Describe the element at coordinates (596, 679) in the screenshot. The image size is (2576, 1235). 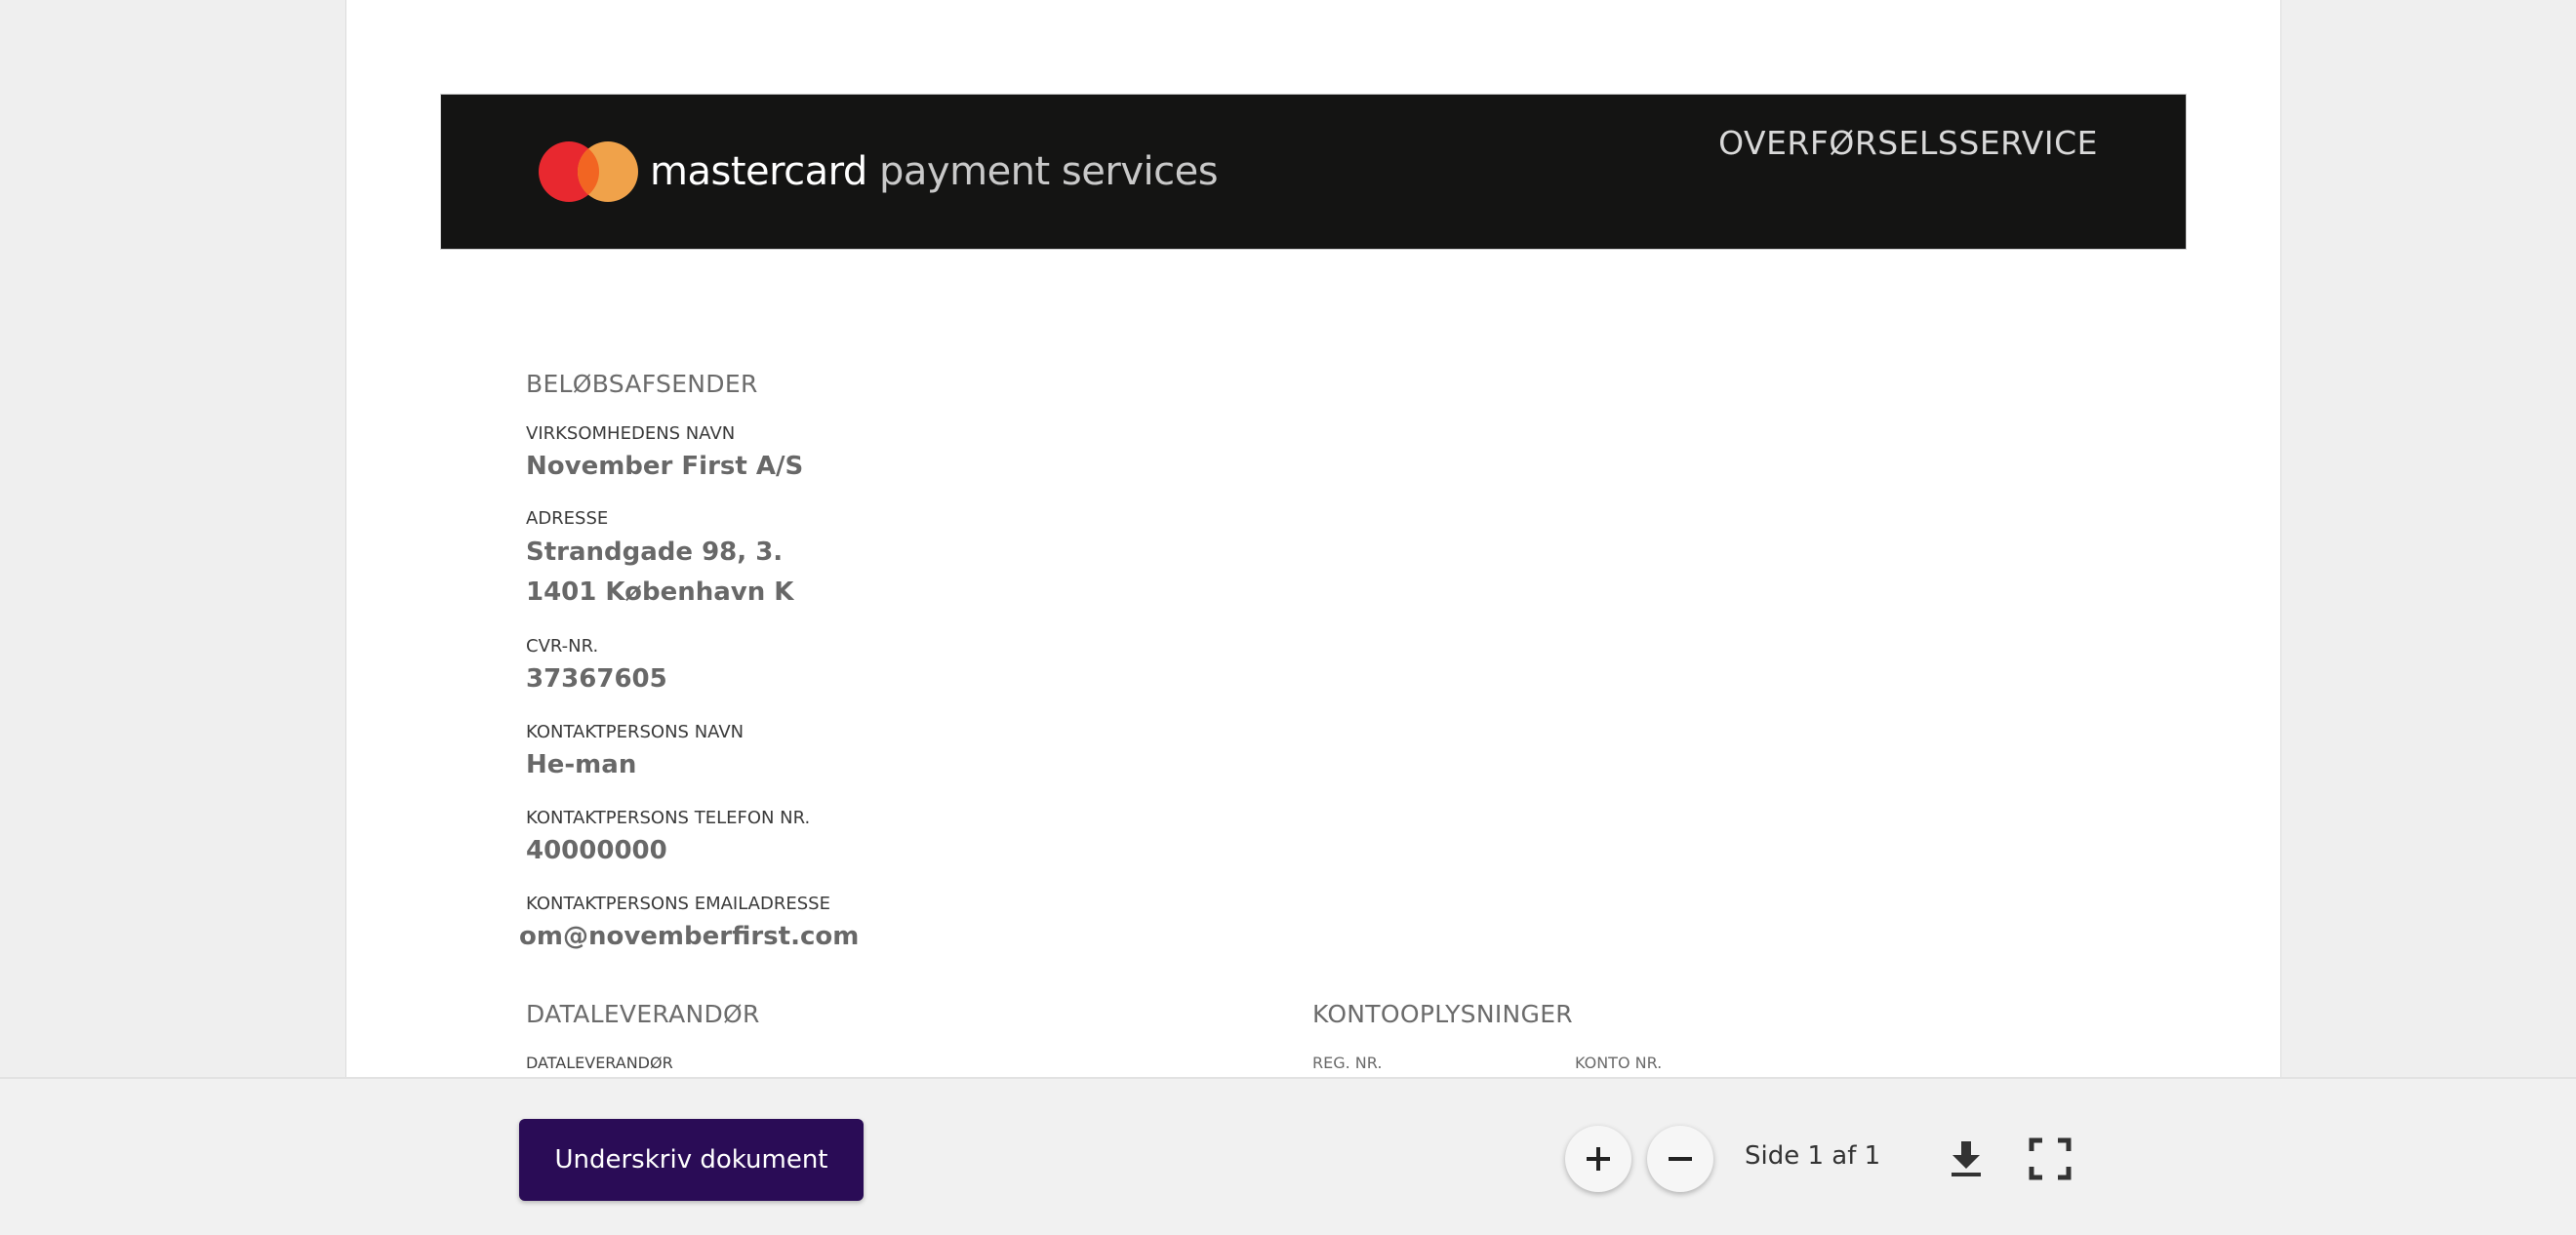
I see `cvr-value: 37367605` at that location.